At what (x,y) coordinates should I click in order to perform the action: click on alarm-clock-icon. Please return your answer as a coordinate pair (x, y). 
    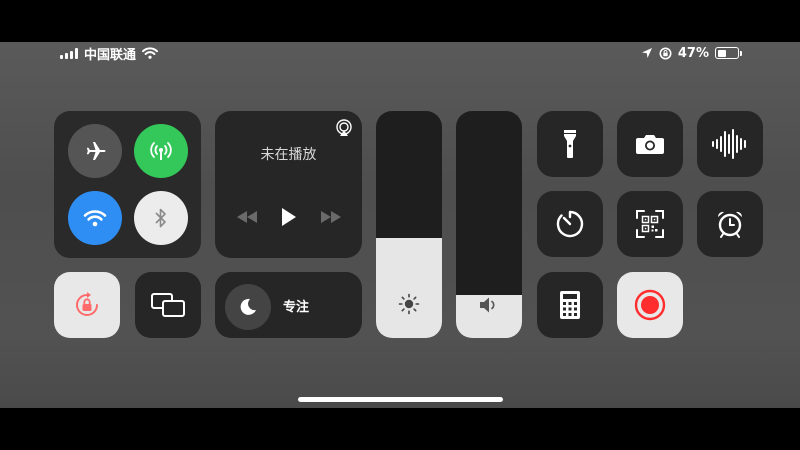
    Looking at the image, I should click on (730, 224).